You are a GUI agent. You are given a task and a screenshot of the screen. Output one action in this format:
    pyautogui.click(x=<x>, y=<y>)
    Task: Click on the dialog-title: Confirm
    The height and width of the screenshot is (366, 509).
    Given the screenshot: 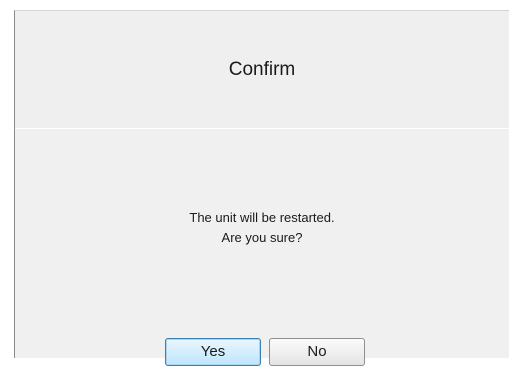 What is the action you would take?
    pyautogui.click(x=262, y=69)
    